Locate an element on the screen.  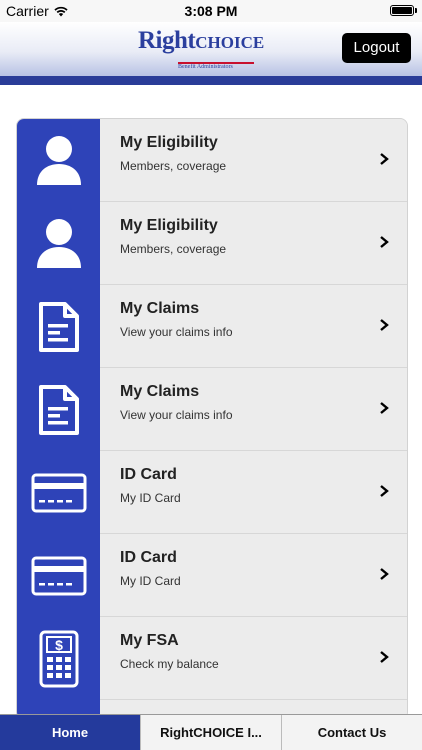
menu-item-title: My FSA is located at coordinates (149, 640).